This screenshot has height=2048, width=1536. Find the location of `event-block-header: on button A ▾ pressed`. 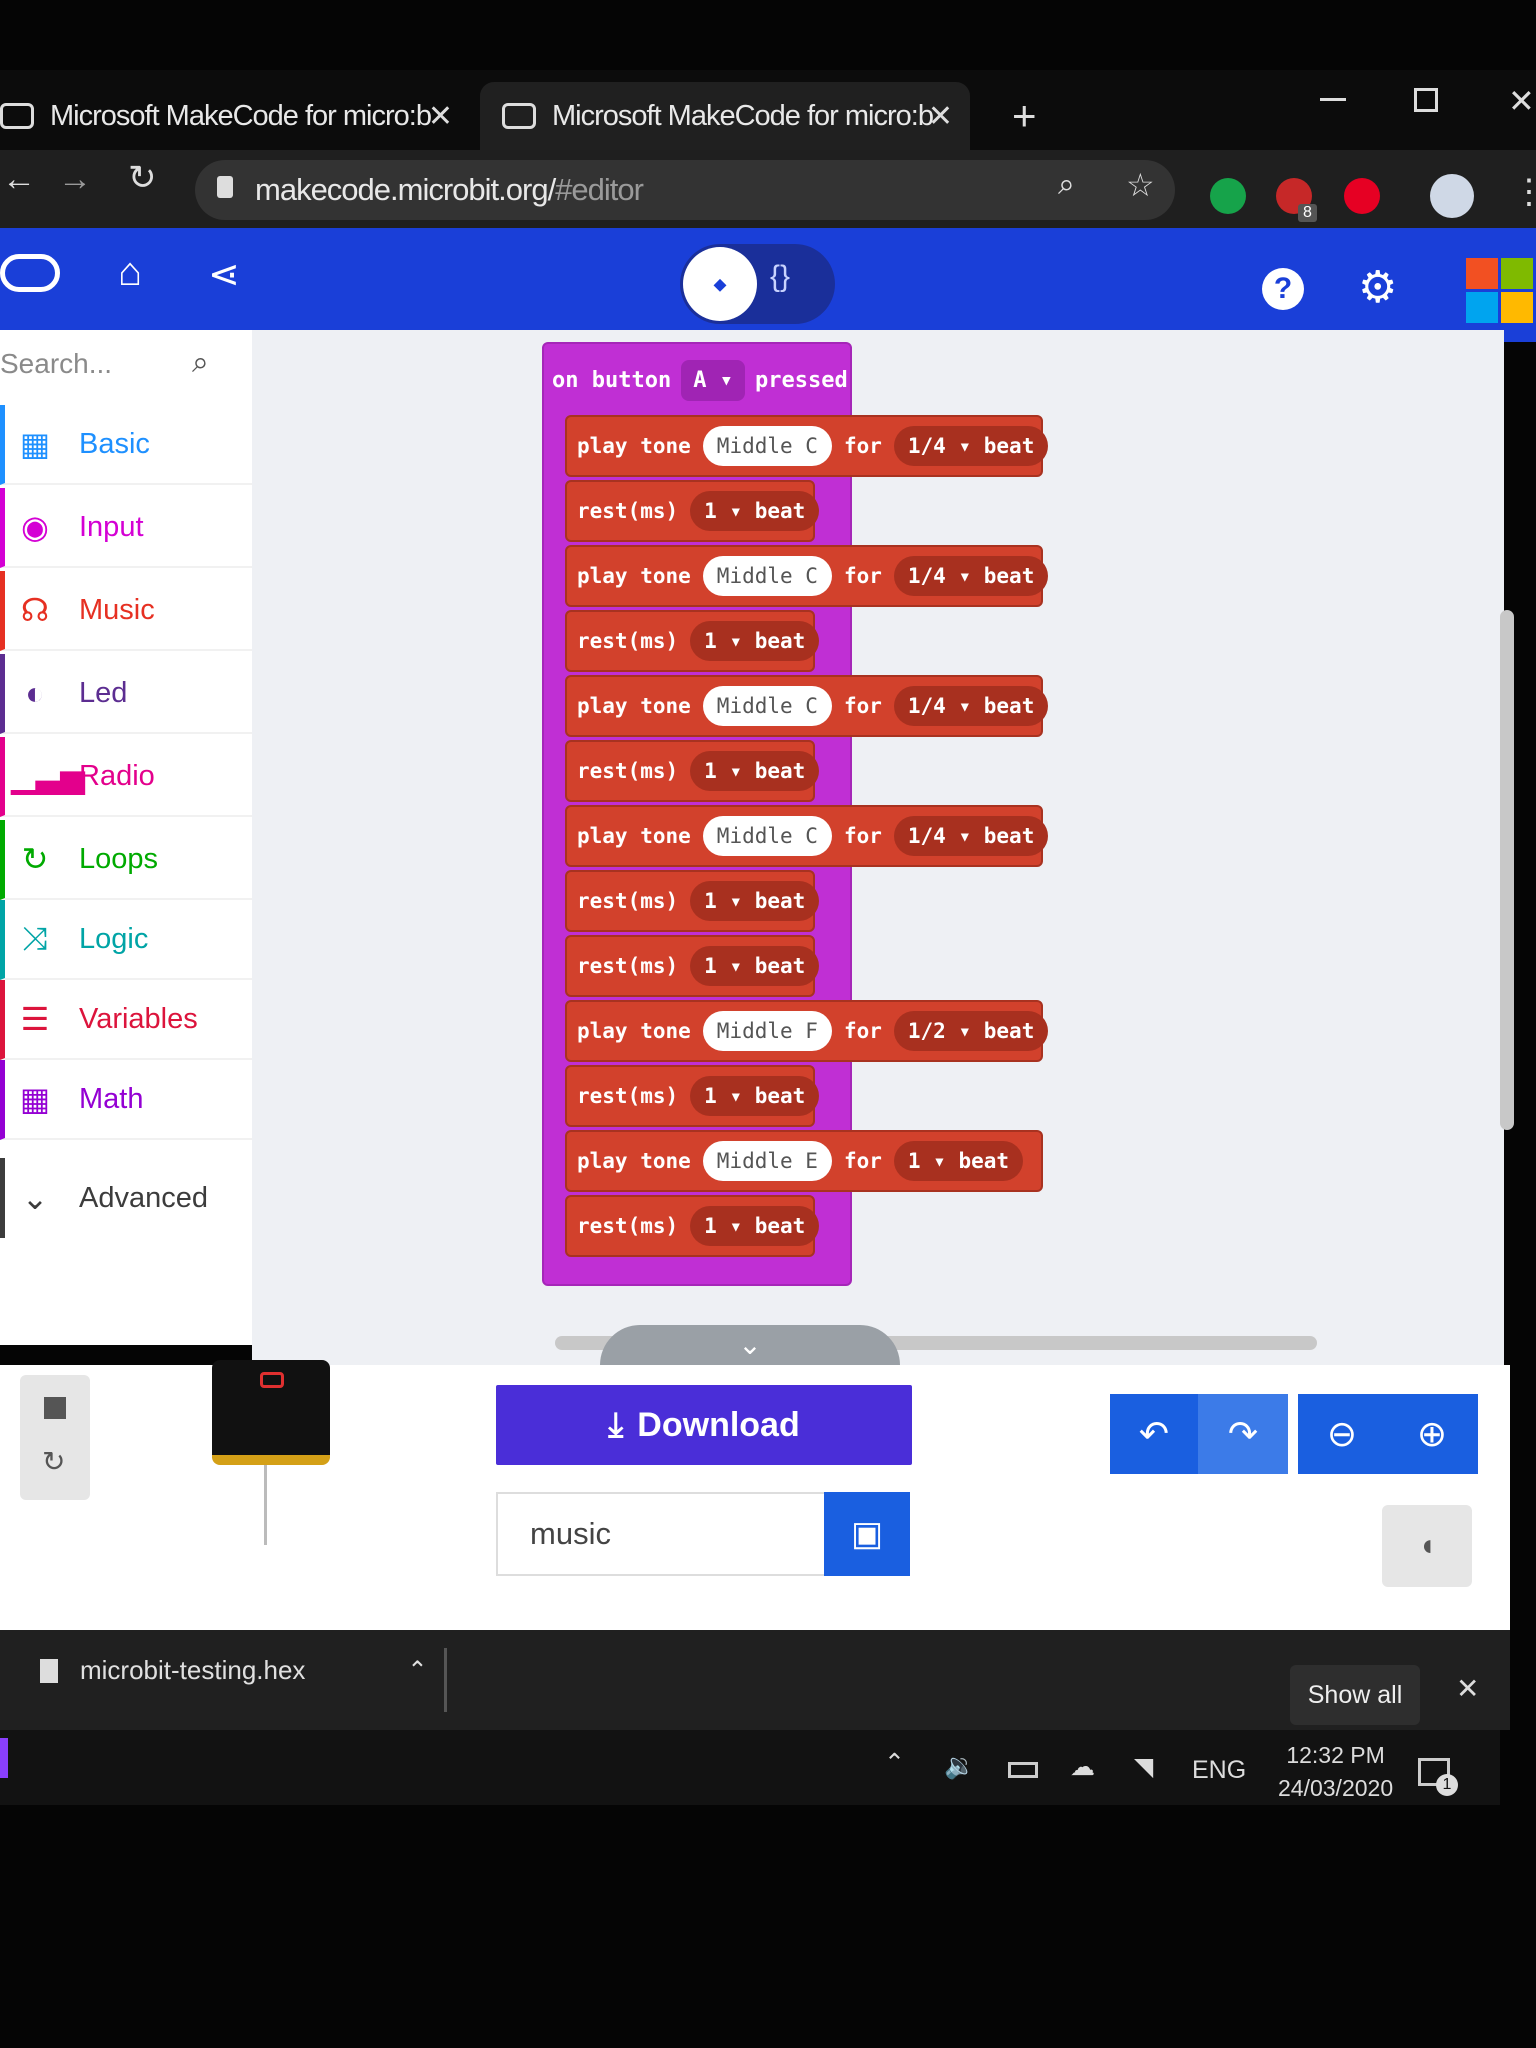

event-block-header: on button A ▾ pressed is located at coordinates (700, 380).